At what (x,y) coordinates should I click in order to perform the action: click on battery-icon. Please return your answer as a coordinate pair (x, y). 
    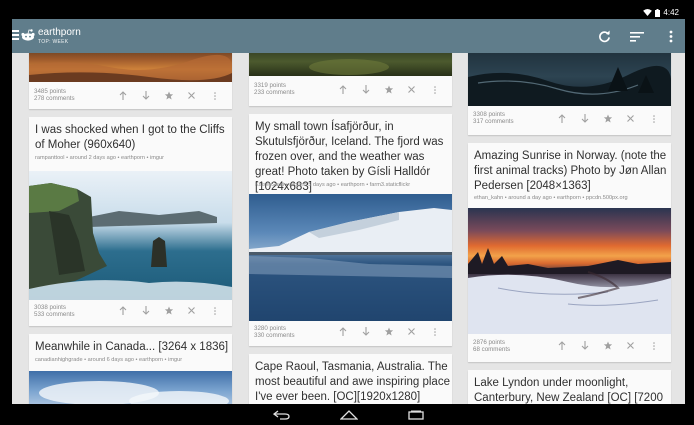
    Looking at the image, I should click on (658, 12).